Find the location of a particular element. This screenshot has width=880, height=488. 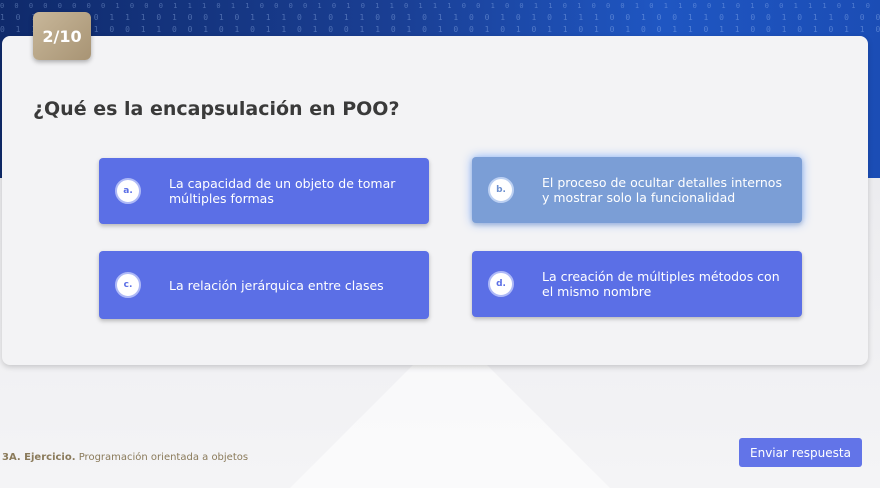

option-letter-badge: d. is located at coordinates (501, 284).